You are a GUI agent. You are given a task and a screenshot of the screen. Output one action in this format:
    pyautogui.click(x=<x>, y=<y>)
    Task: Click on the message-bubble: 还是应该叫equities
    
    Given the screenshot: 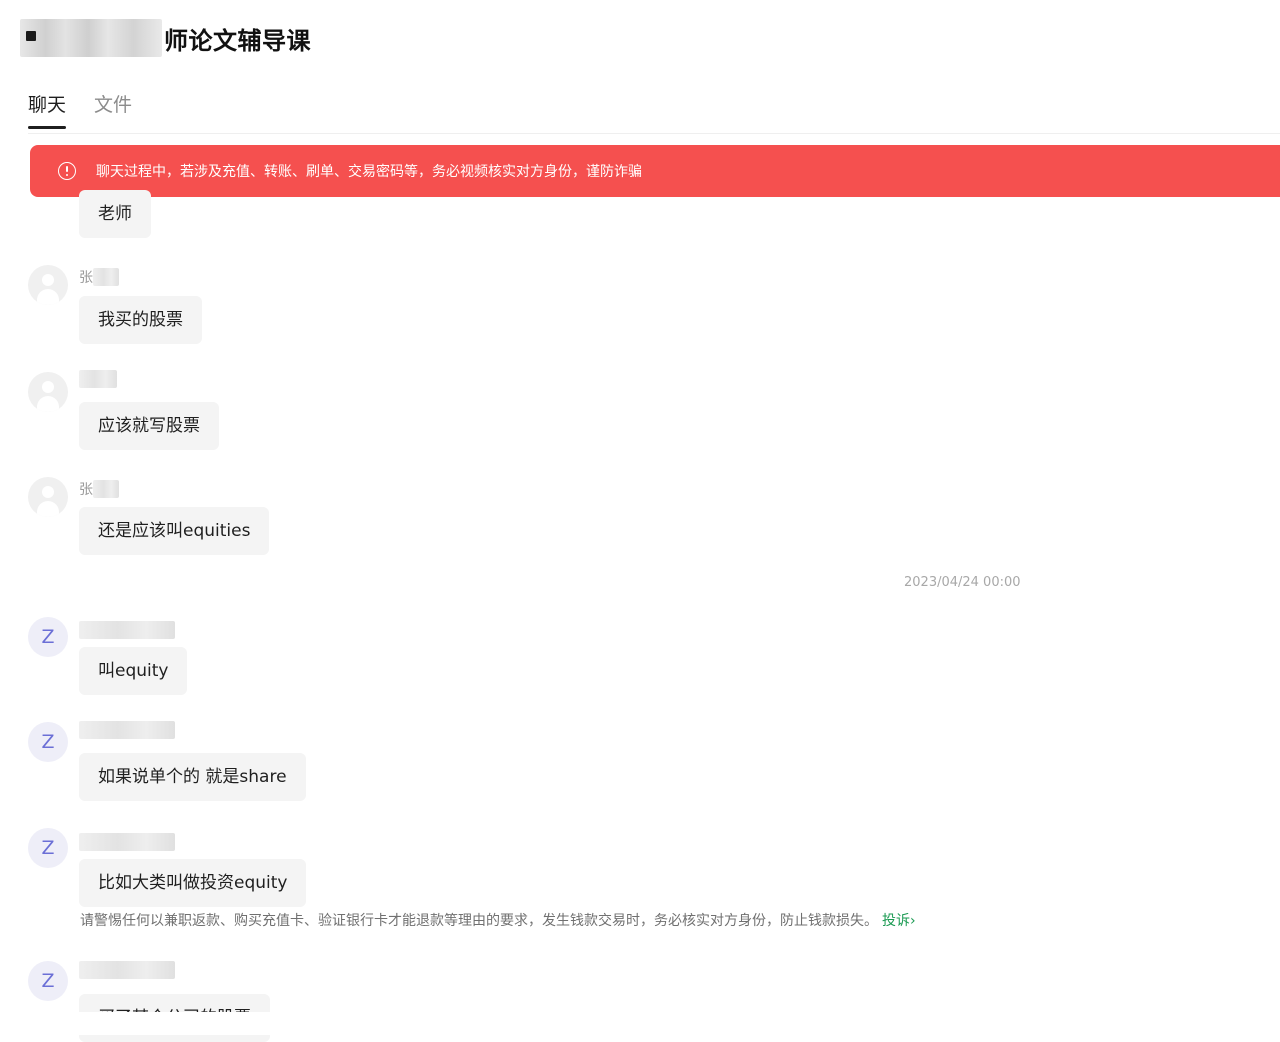 What is the action you would take?
    pyautogui.click(x=174, y=531)
    